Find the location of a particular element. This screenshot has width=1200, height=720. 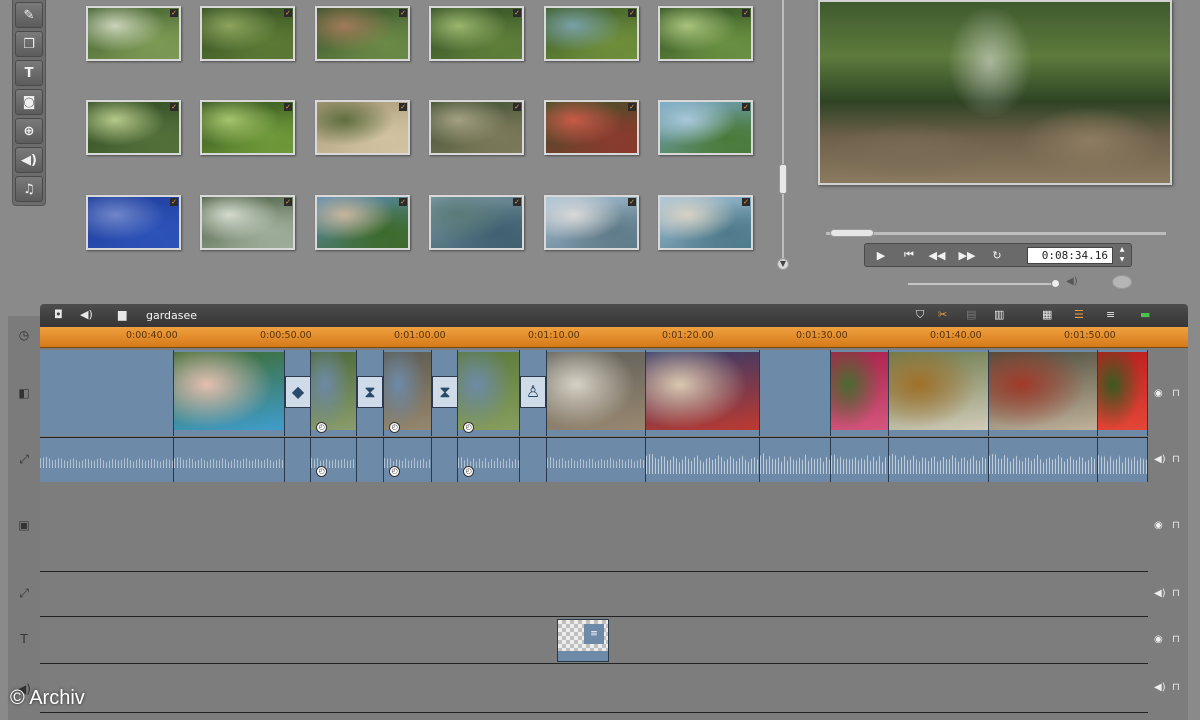

text-view-icon: ≡ is located at coordinates (1110, 314).